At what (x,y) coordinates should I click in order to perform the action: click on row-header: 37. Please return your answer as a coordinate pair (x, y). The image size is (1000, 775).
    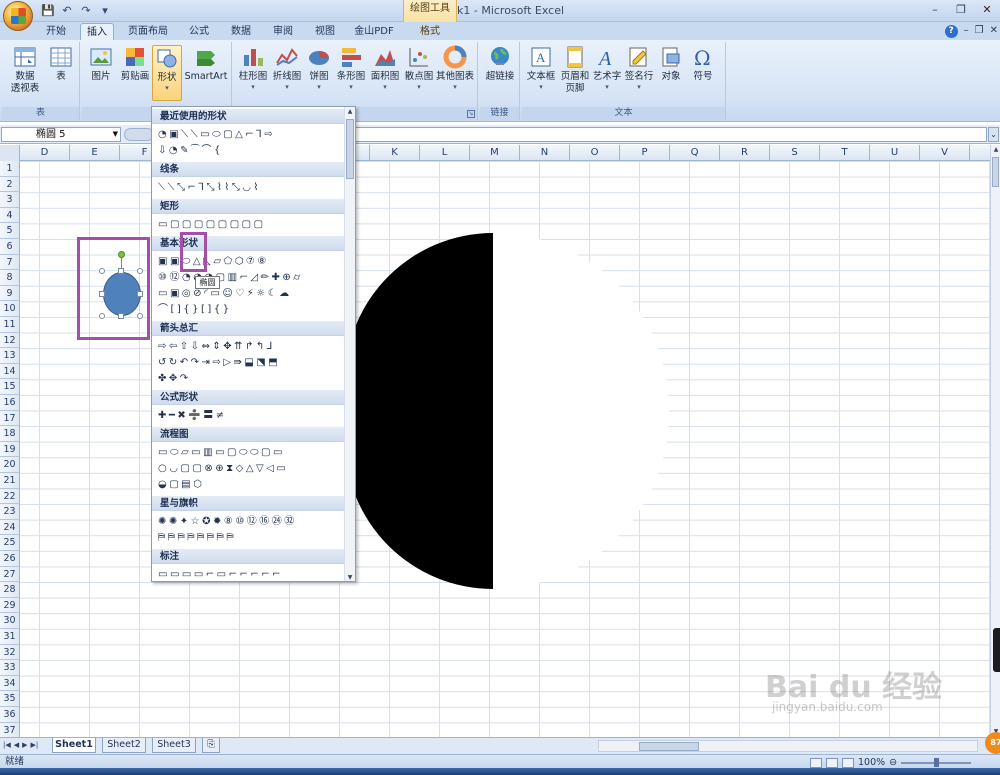
    Looking at the image, I should click on (10, 729).